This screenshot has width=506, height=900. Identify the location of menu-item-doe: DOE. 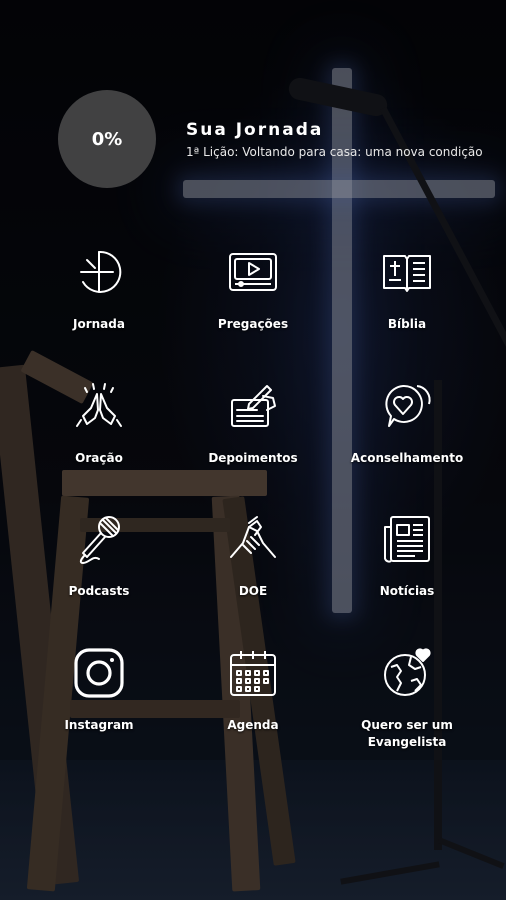
(253, 556).